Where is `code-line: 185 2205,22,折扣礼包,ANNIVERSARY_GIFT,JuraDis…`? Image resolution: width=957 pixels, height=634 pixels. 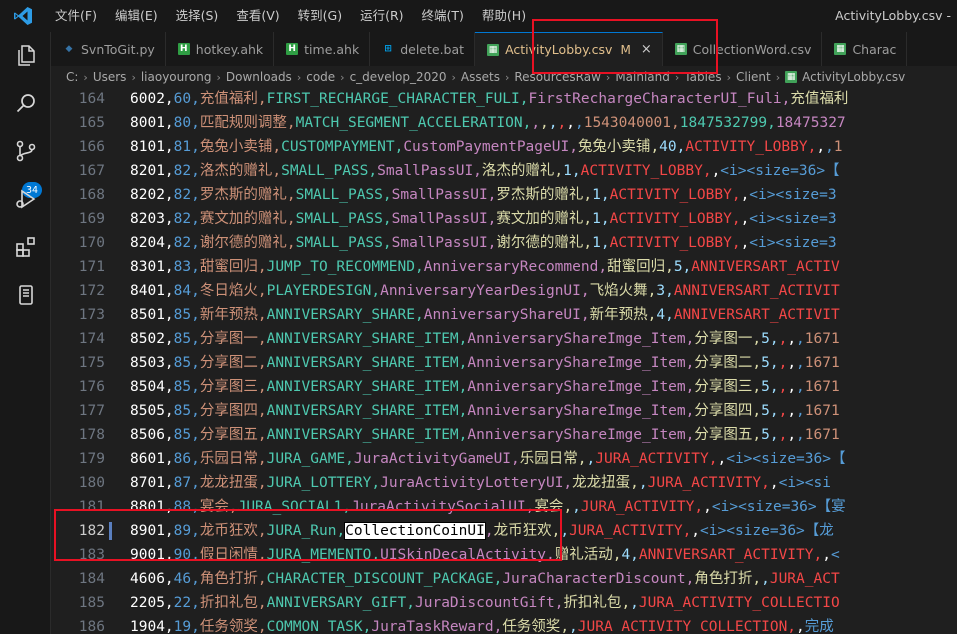
code-line: 185 2205,22,折扣礼包,ANNIVERSARY_GIFT,JuraDis… is located at coordinates (504, 603).